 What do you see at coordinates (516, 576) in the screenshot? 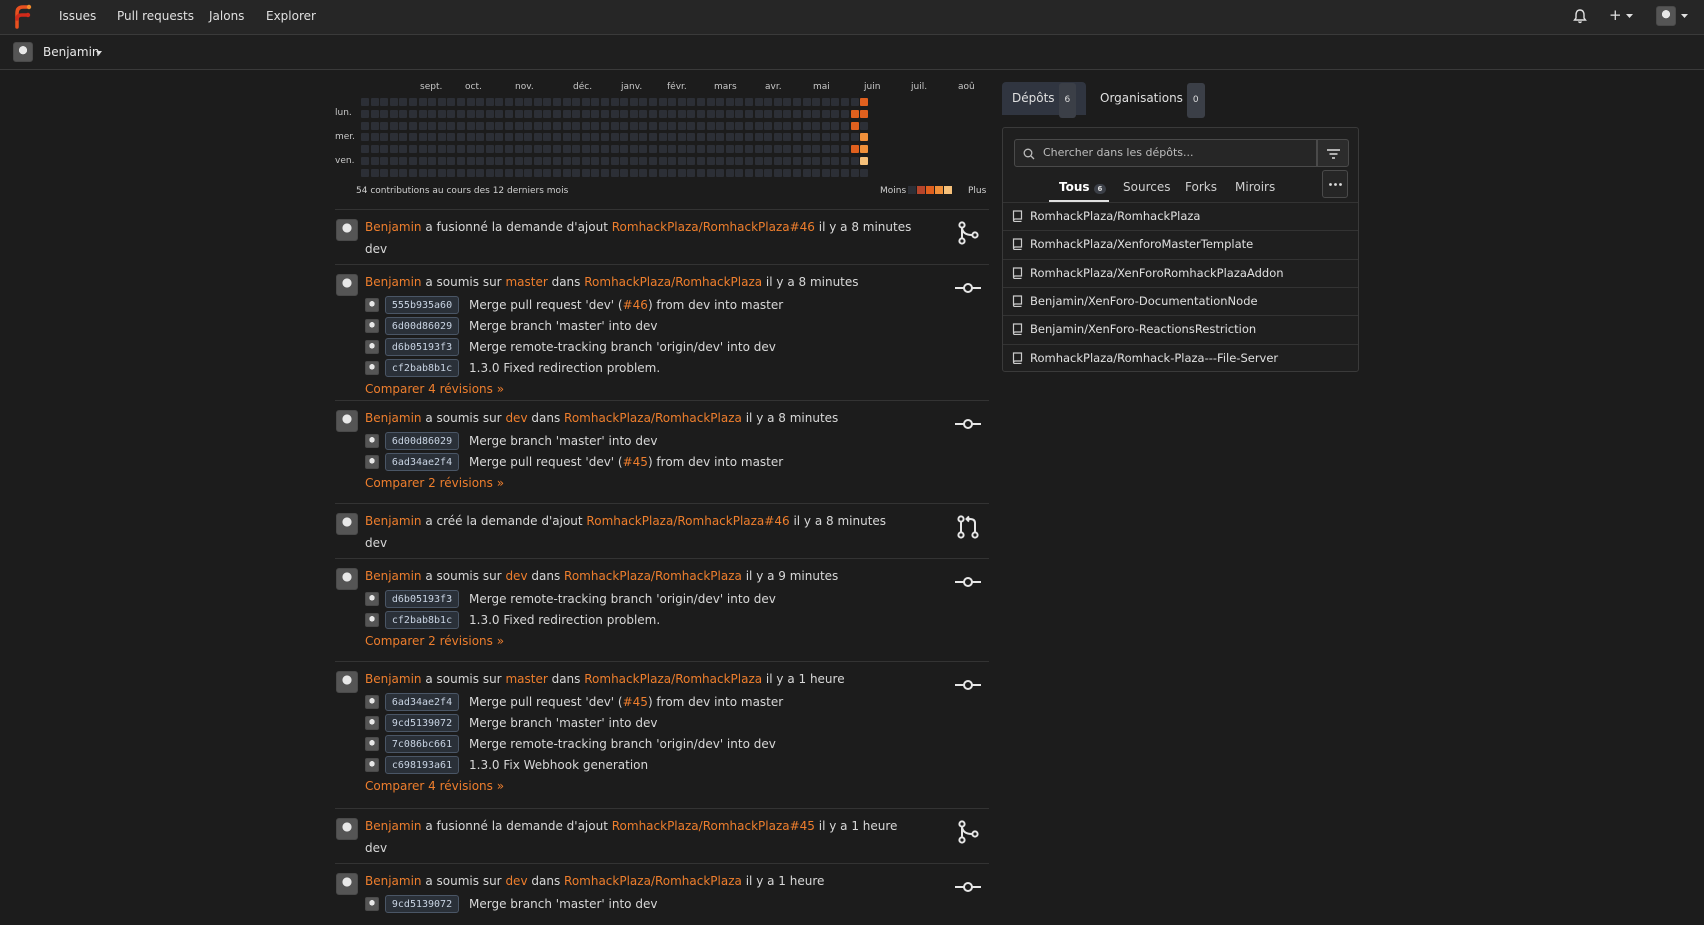
I see `branch-link: dev` at bounding box center [516, 576].